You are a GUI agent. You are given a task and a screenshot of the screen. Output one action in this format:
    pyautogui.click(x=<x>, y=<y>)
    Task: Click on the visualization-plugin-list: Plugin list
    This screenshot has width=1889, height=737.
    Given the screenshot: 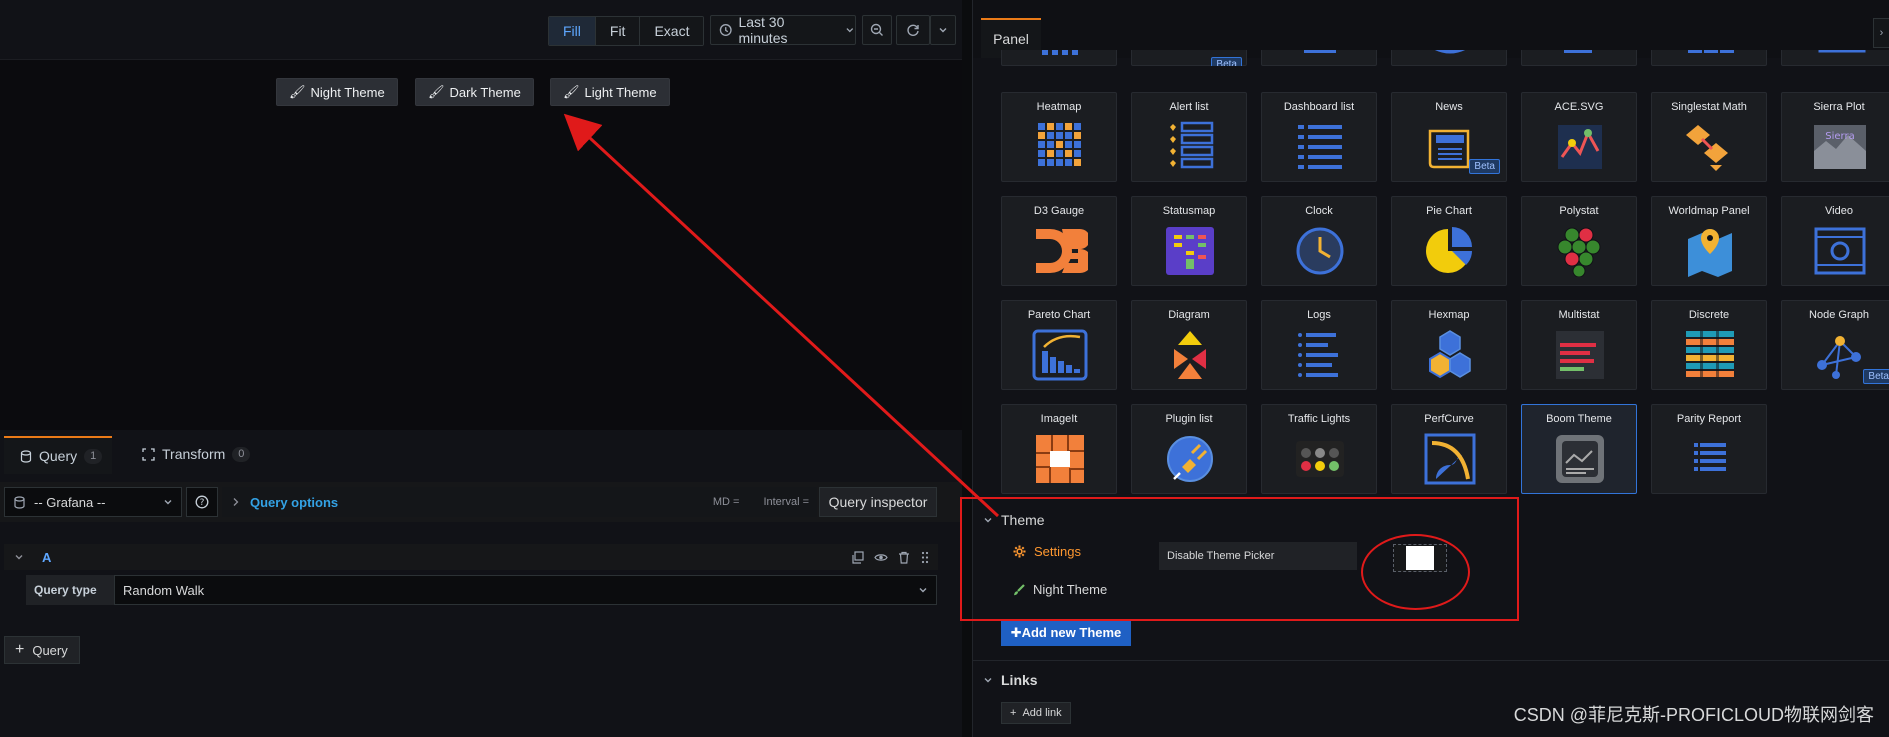 What is the action you would take?
    pyautogui.click(x=1189, y=449)
    